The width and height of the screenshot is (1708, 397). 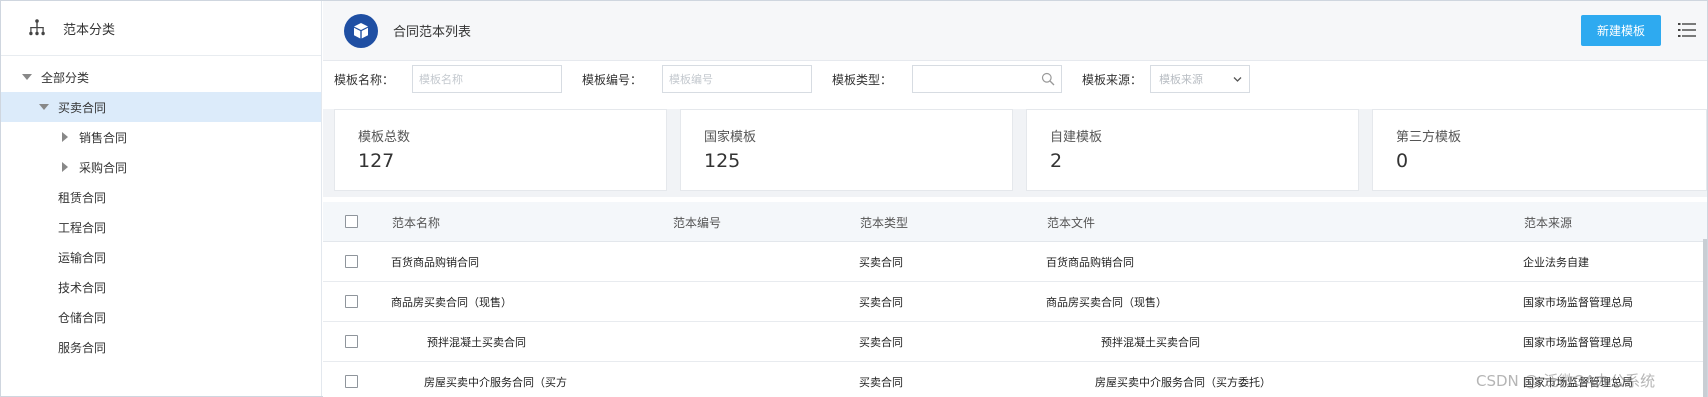 What do you see at coordinates (862, 79) in the screenshot?
I see `template-type-label: 模板类型：` at bounding box center [862, 79].